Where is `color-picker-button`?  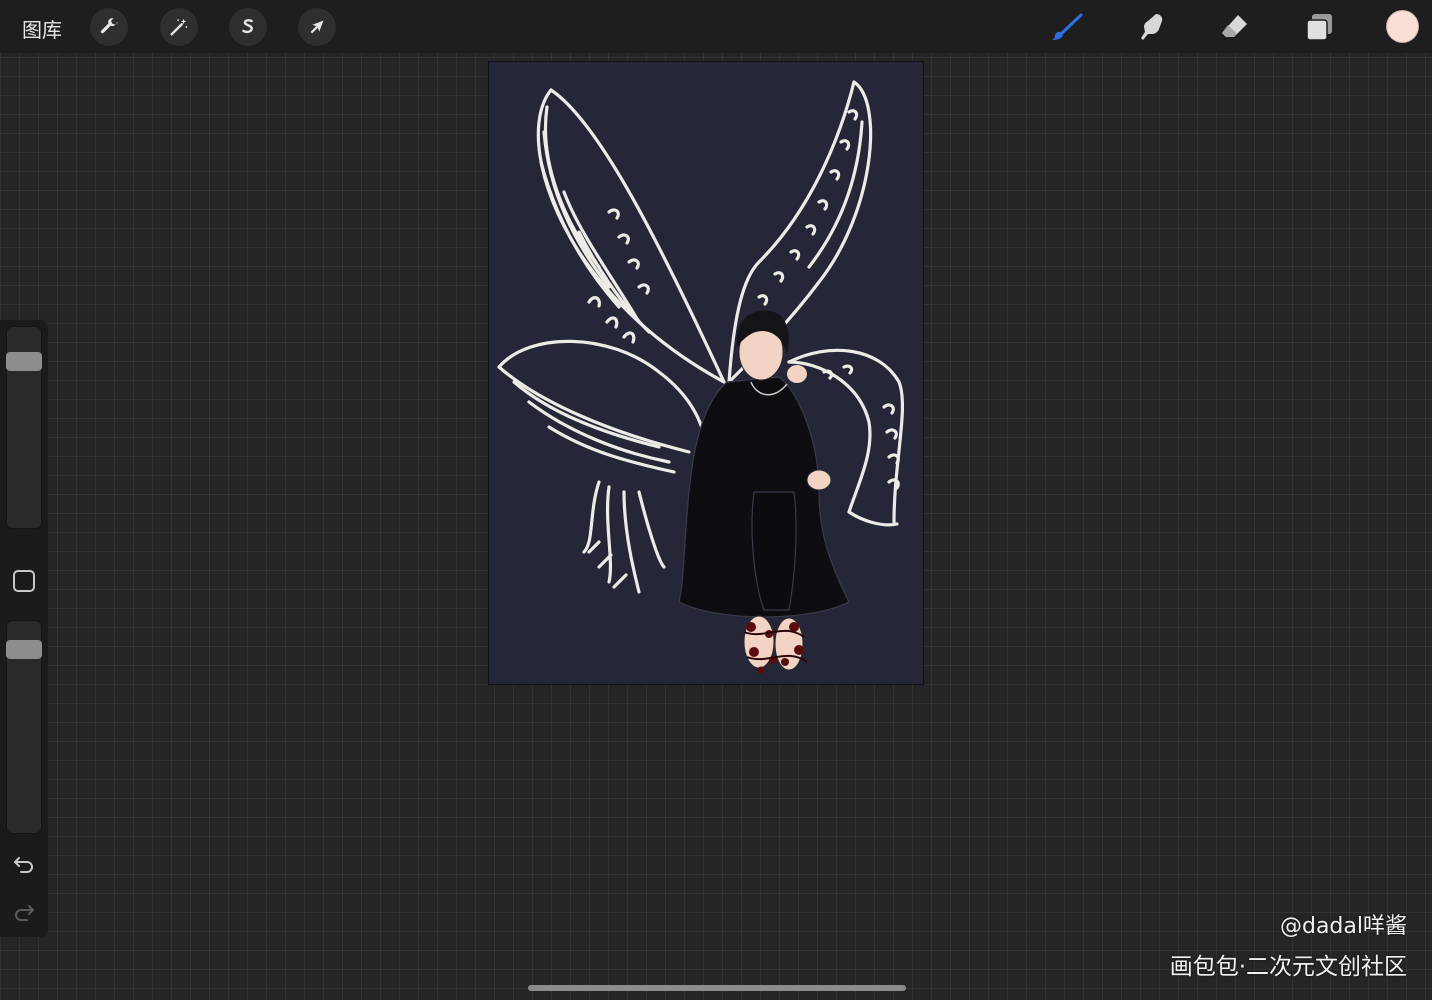
color-picker-button is located at coordinates (1402, 26).